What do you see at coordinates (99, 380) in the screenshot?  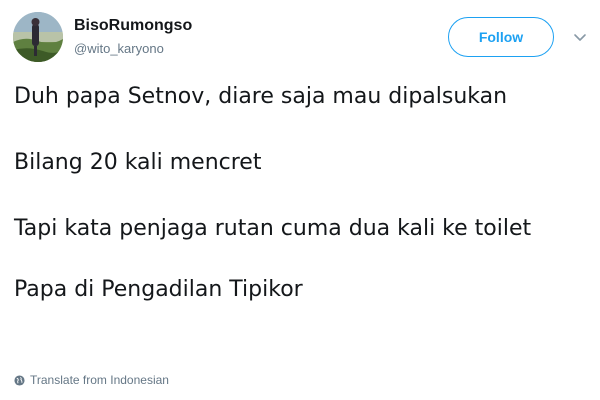 I see `translate-label: Translate from Indonesian` at bounding box center [99, 380].